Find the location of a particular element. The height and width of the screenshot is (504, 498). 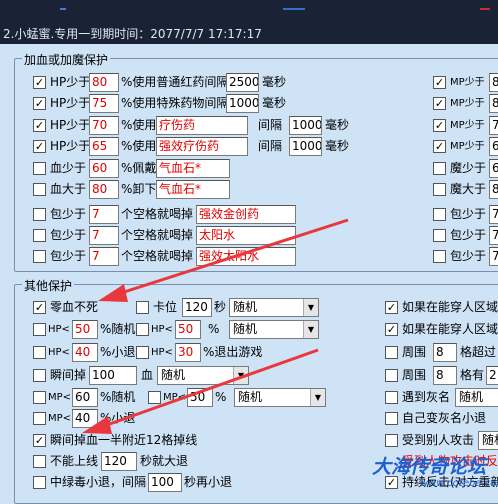

arrow-to-instant-half is located at coordinates (200, 391).